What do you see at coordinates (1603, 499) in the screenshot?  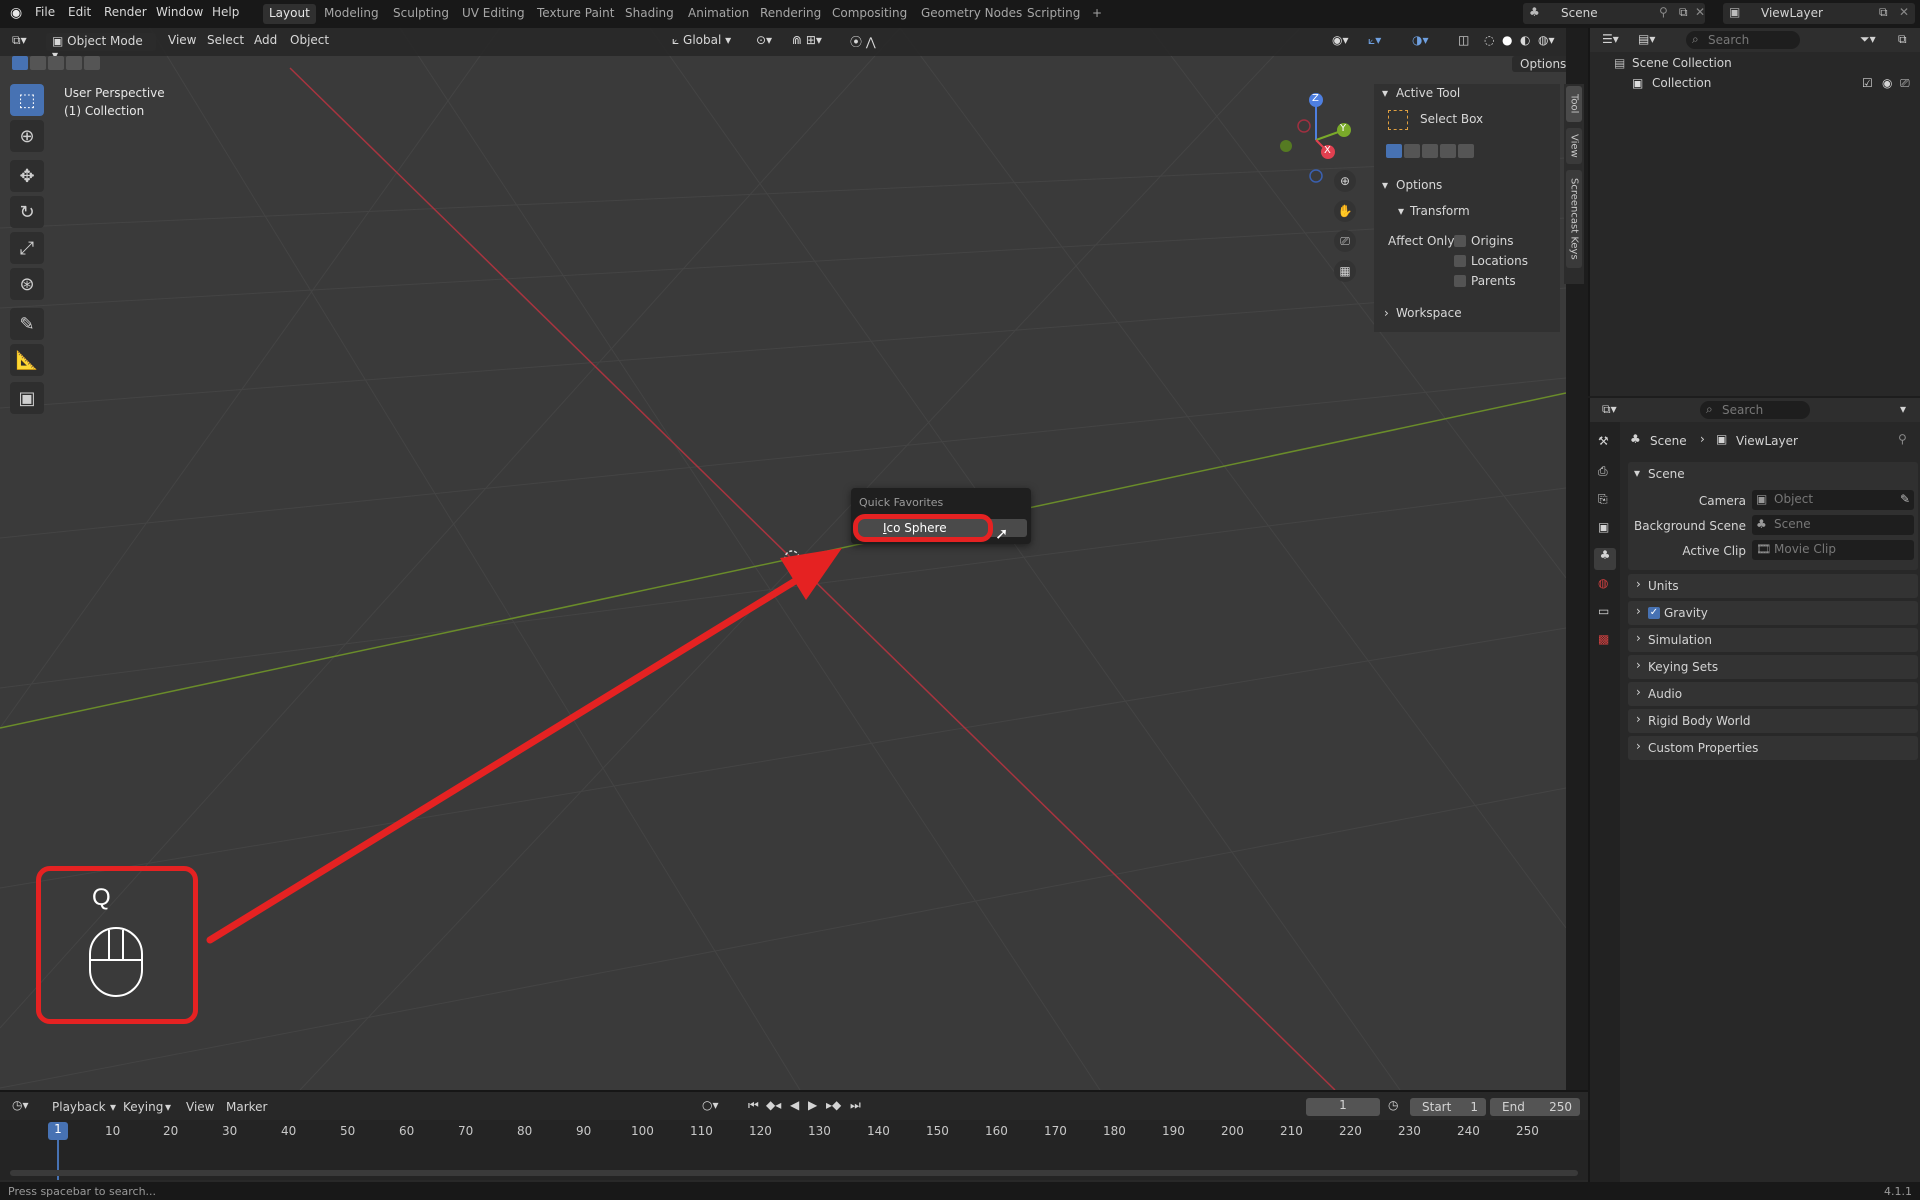 I see `output-properties-icon: ⎘` at bounding box center [1603, 499].